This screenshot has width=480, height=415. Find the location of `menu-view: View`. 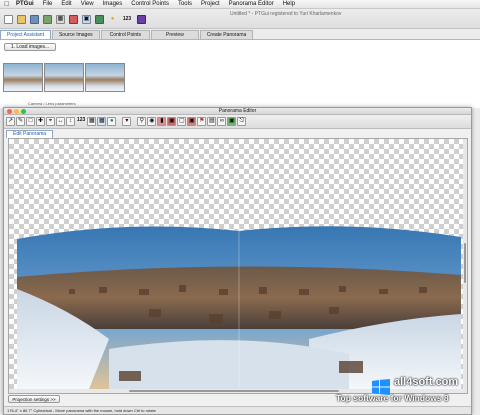

menu-view: View is located at coordinates (87, 4).